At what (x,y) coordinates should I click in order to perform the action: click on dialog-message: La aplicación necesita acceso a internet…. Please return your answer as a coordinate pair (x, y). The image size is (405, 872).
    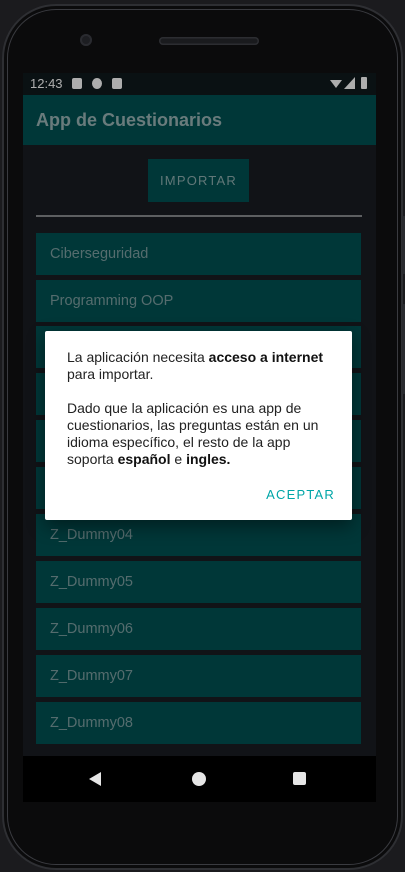
    Looking at the image, I should click on (201, 417).